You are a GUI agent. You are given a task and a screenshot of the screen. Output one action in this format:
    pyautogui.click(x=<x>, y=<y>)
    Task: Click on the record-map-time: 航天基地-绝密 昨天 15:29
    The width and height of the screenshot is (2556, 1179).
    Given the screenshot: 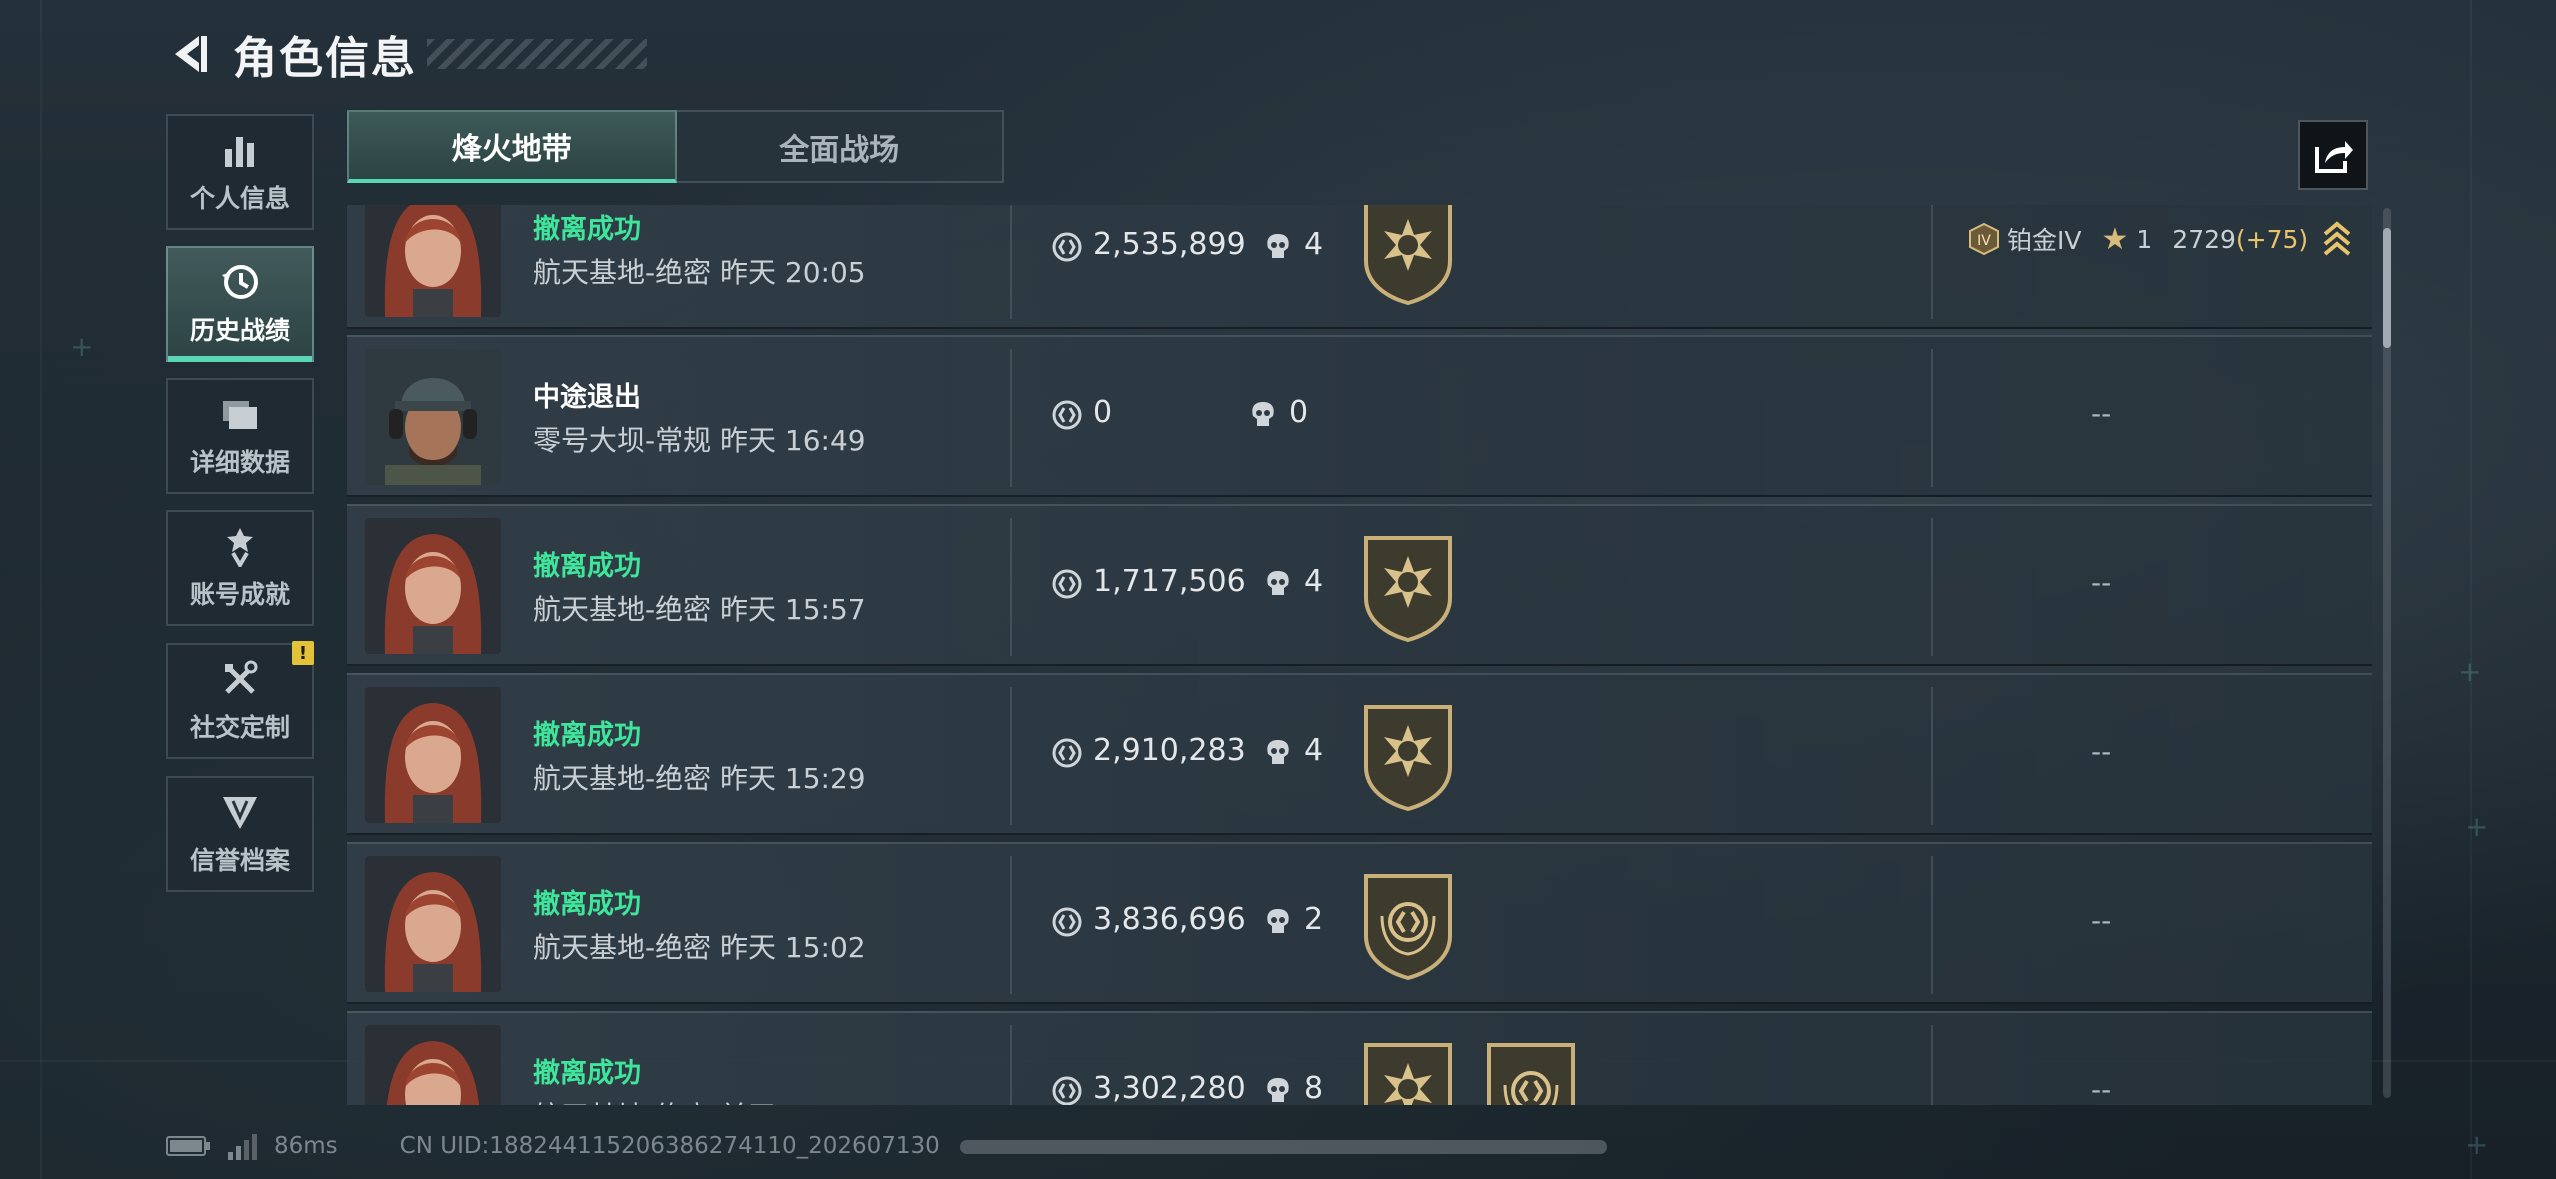 What is the action you would take?
    pyautogui.click(x=699, y=778)
    